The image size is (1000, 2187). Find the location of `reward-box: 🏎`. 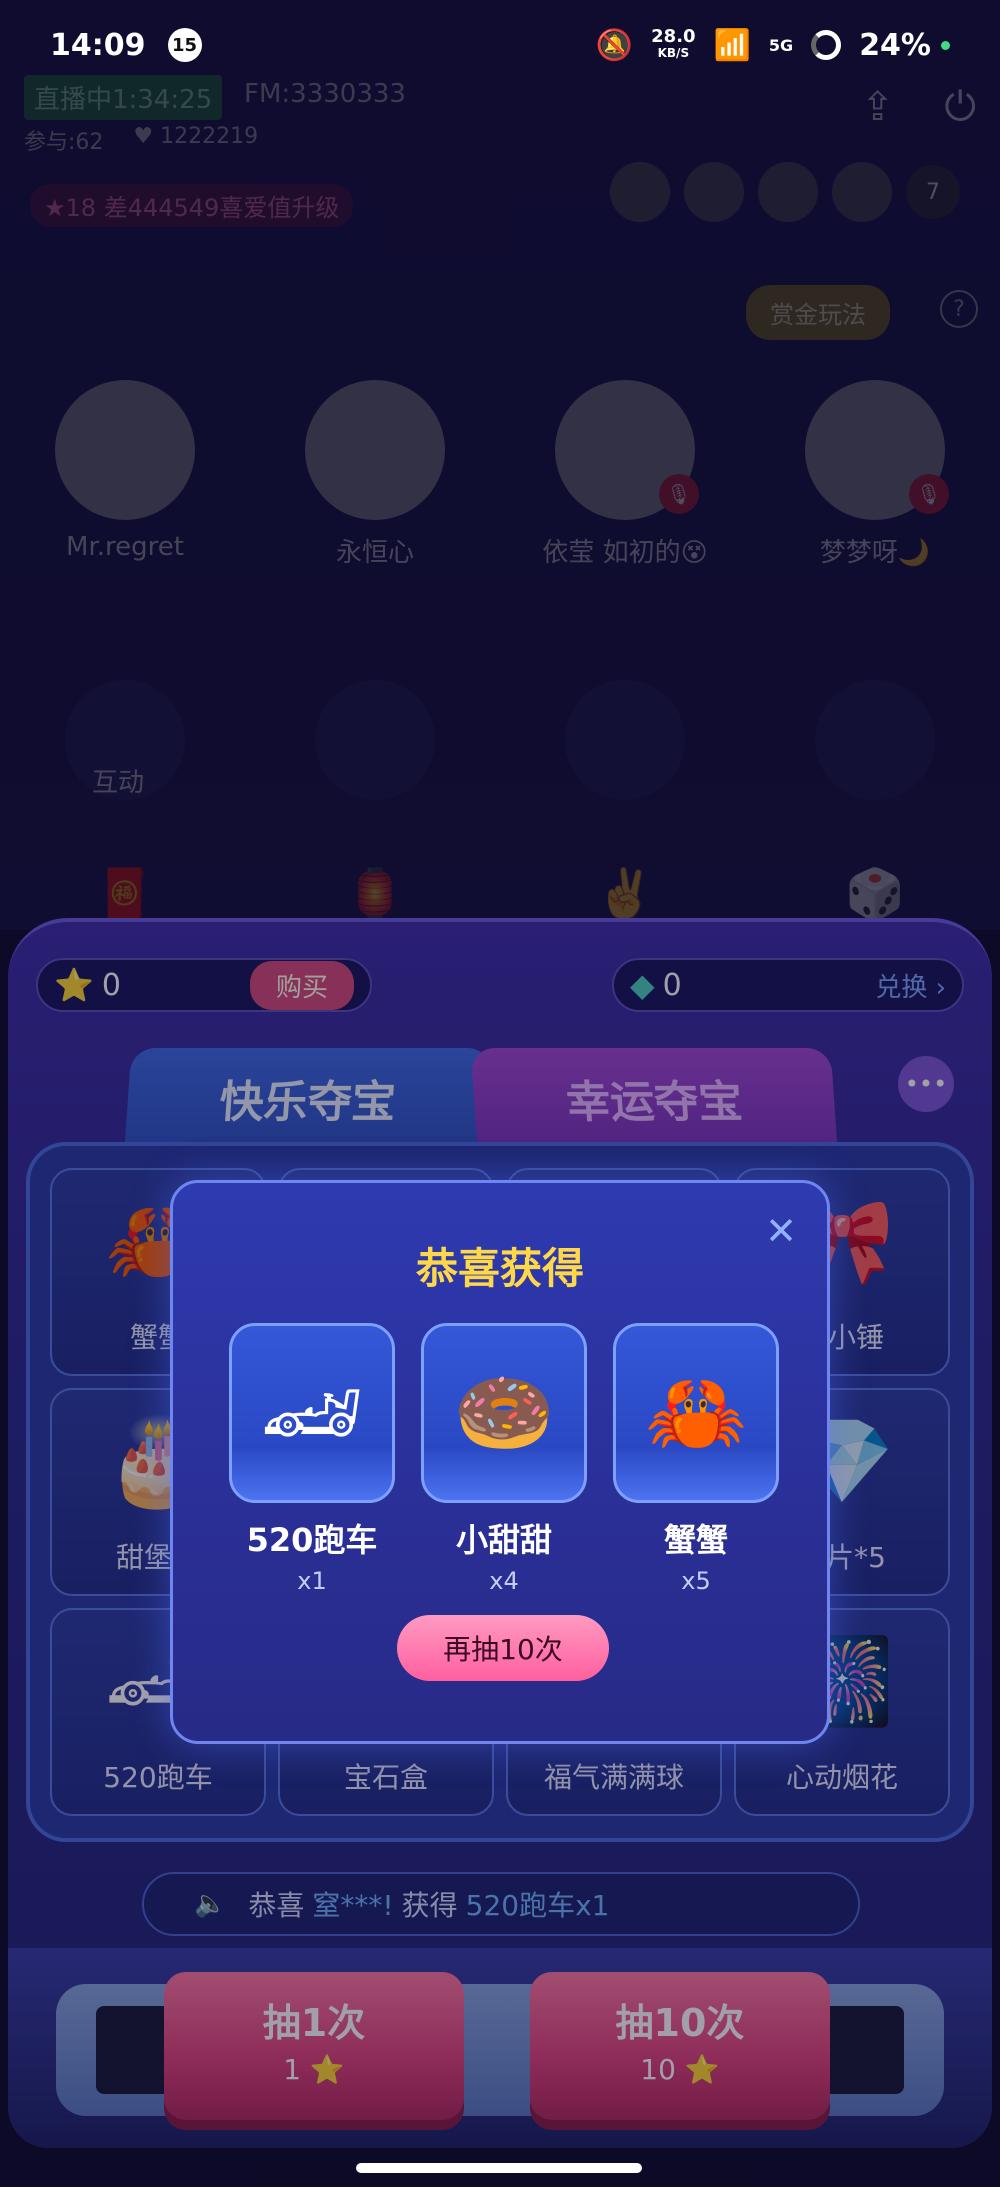

reward-box: 🏎 is located at coordinates (312, 1413).